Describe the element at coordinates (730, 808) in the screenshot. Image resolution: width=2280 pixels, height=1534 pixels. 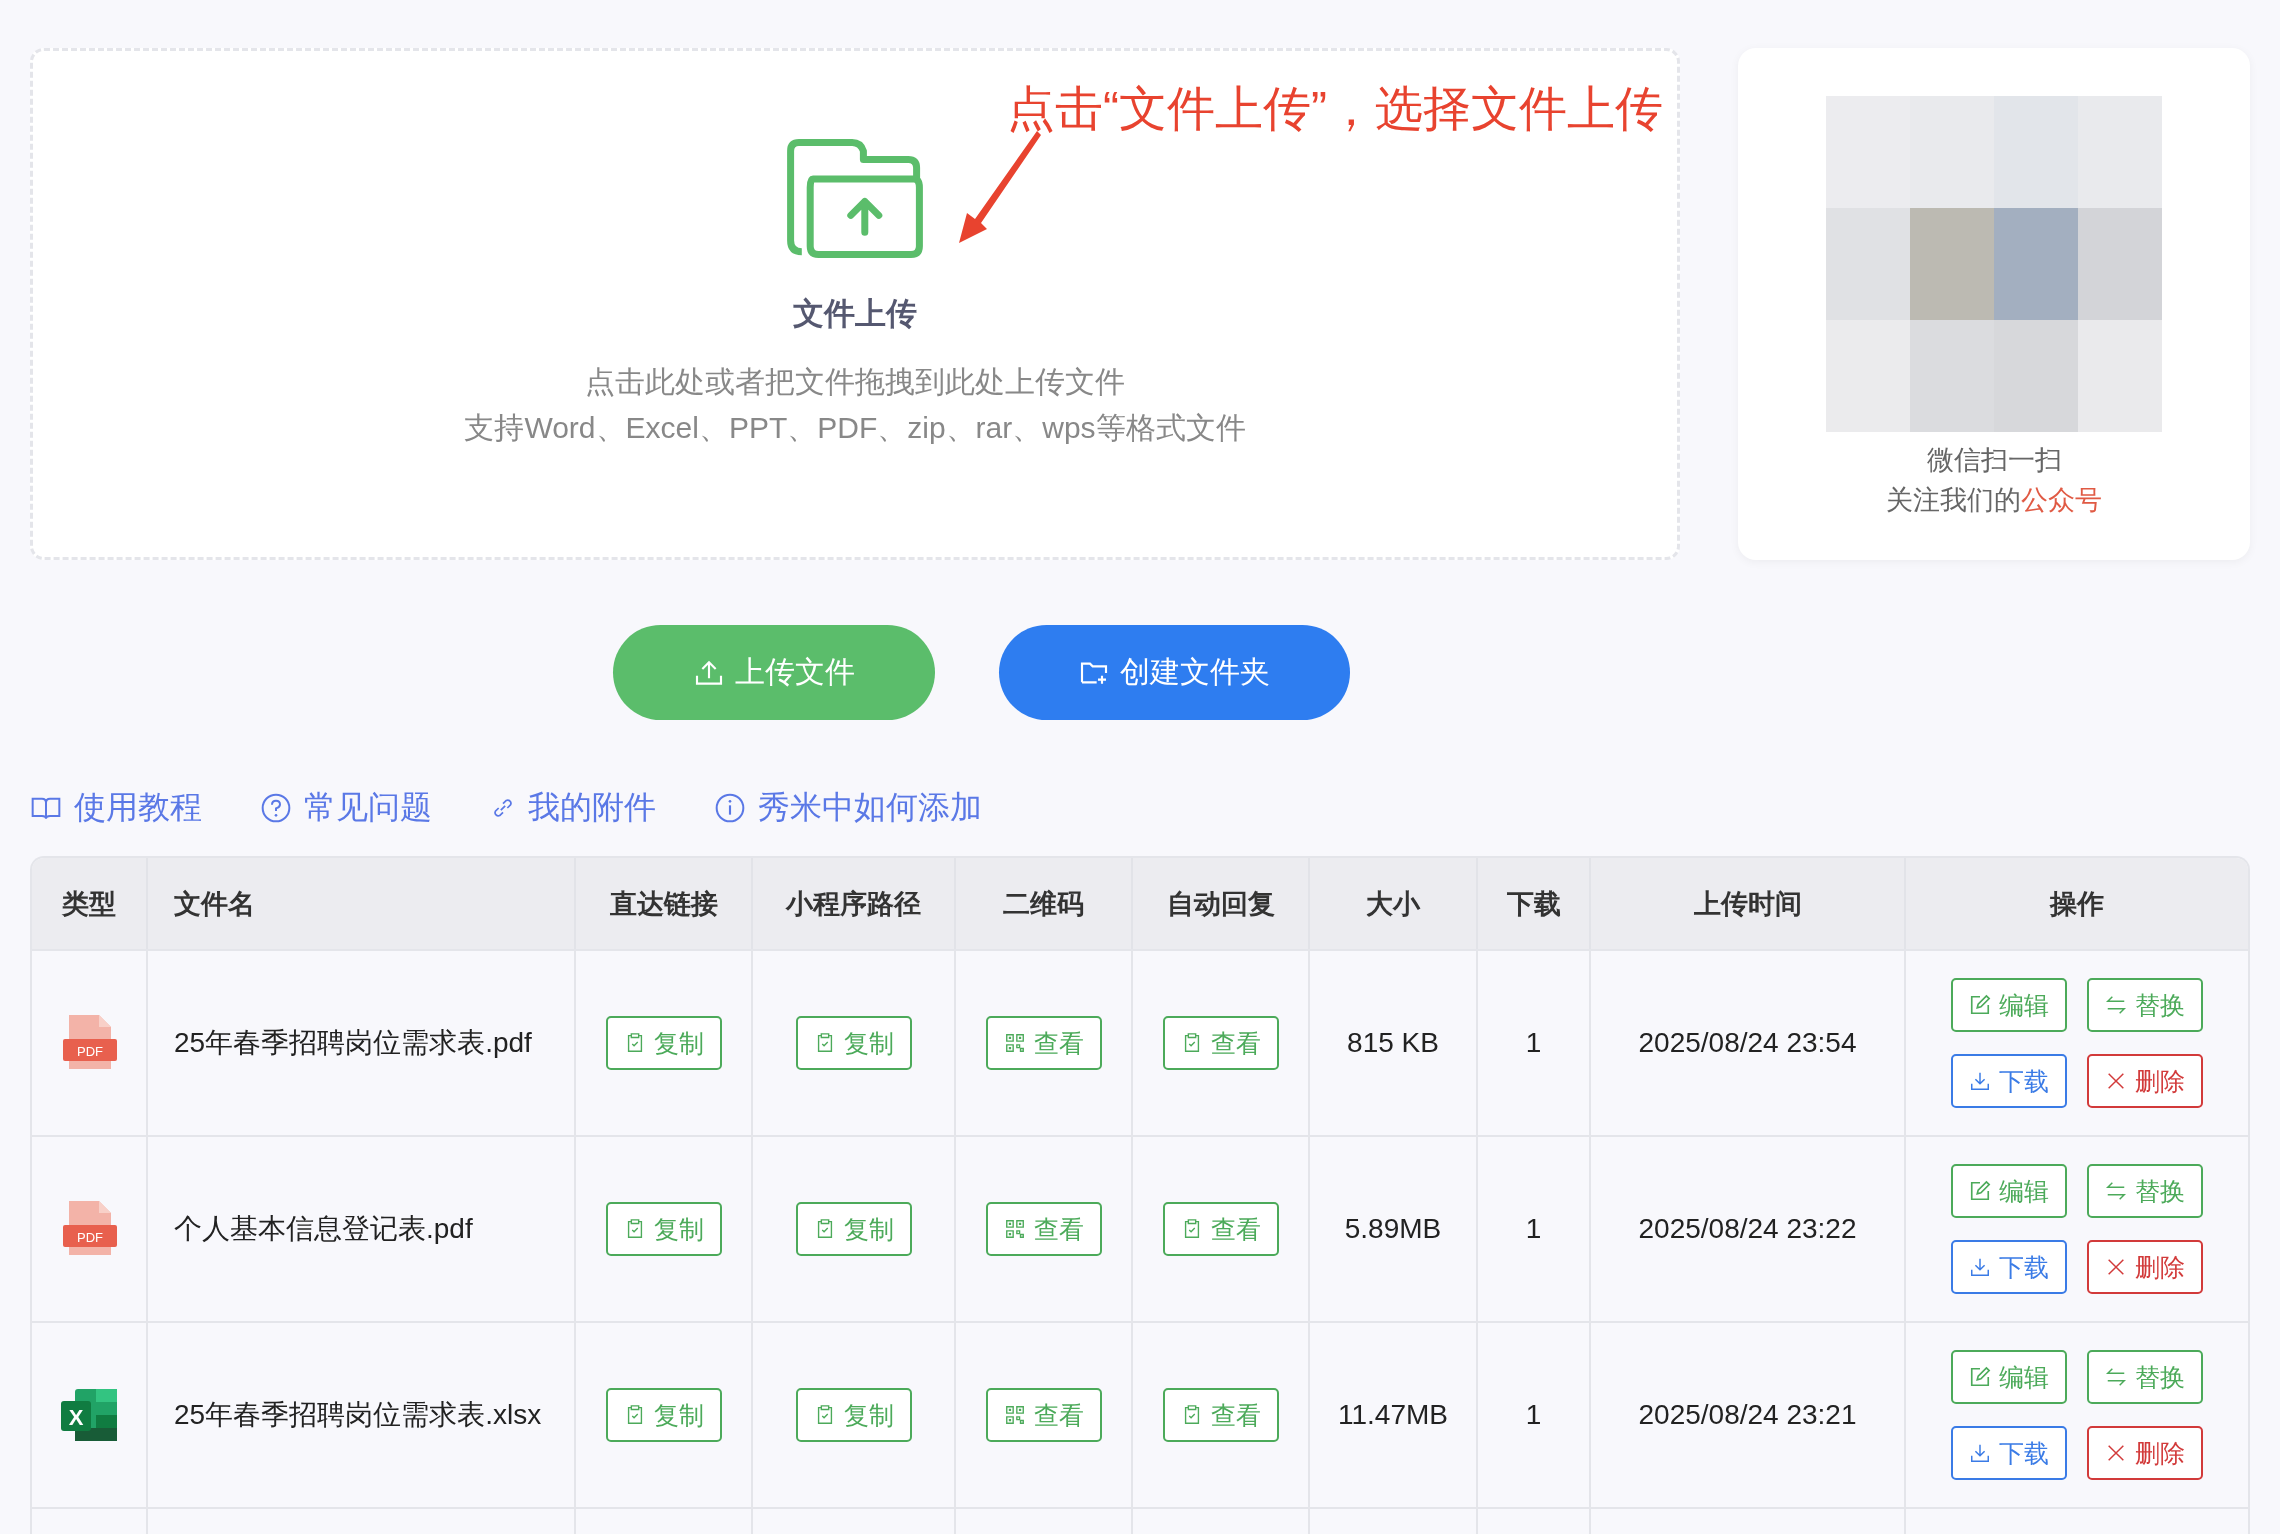
I see `info-icon` at that location.